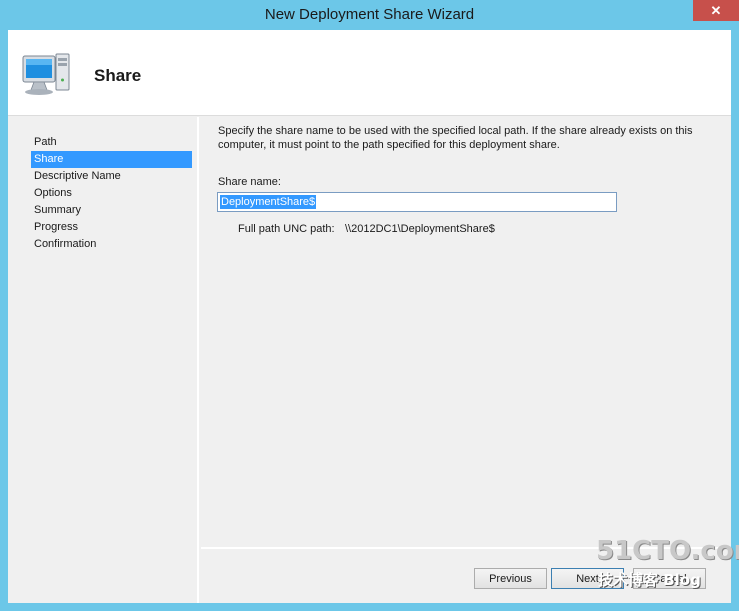 The height and width of the screenshot is (611, 739). I want to click on next-button: Next, so click(587, 578).